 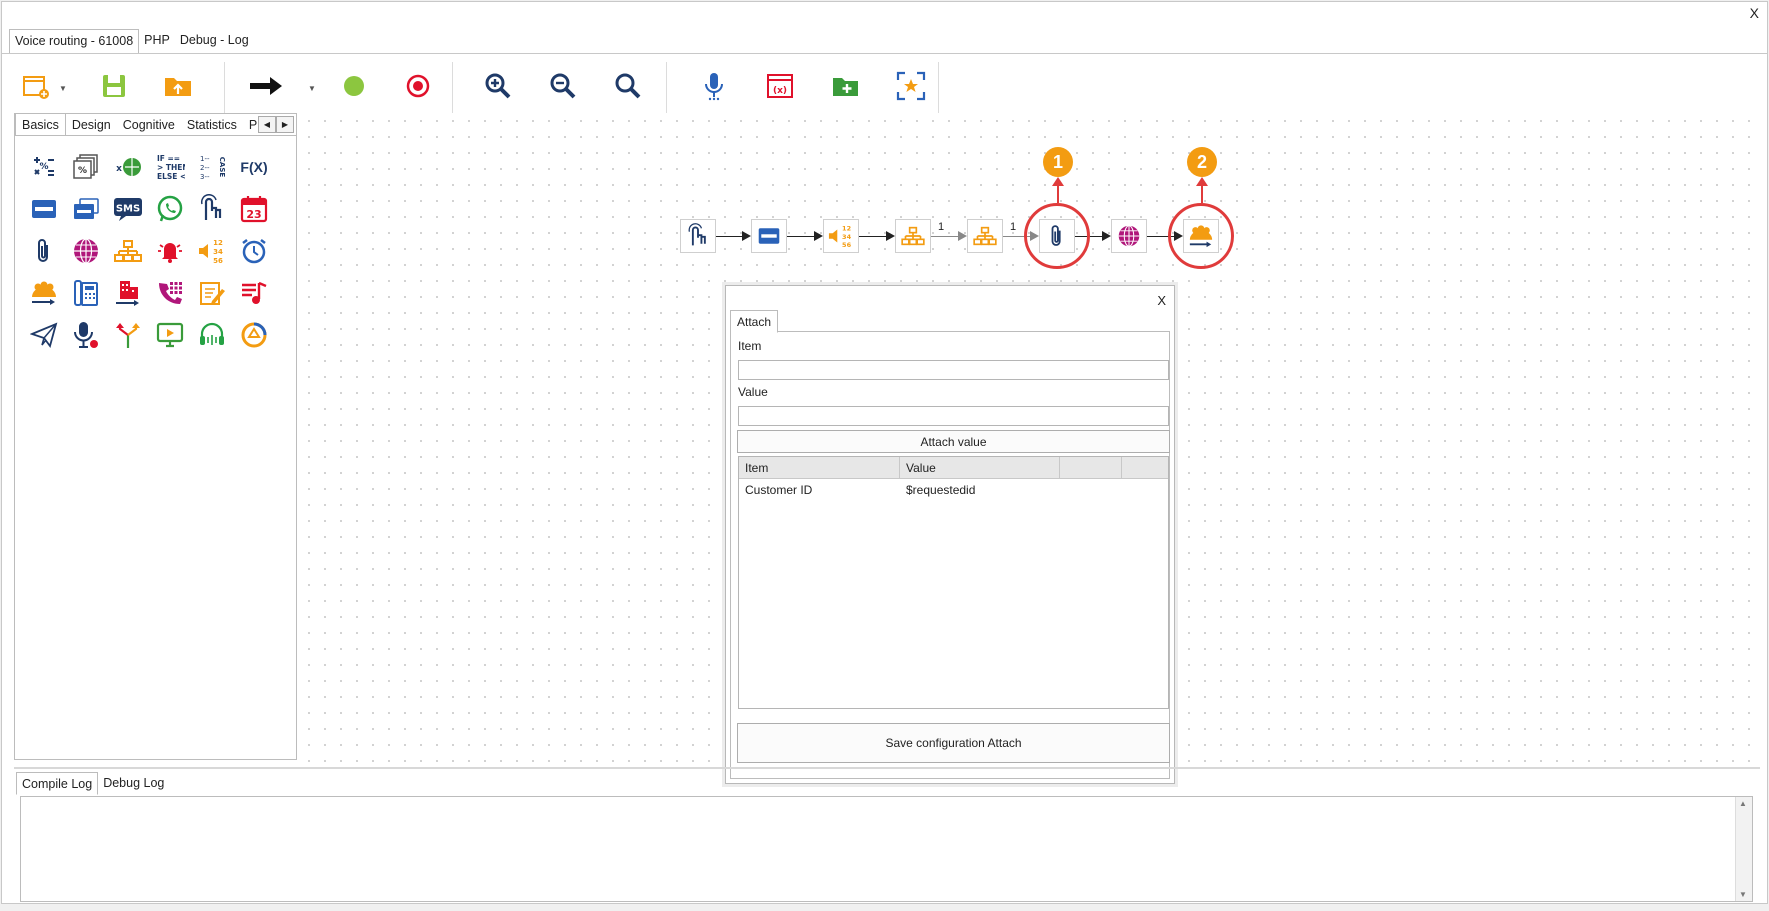 I want to click on progress-ring-icon, so click(x=254, y=335).